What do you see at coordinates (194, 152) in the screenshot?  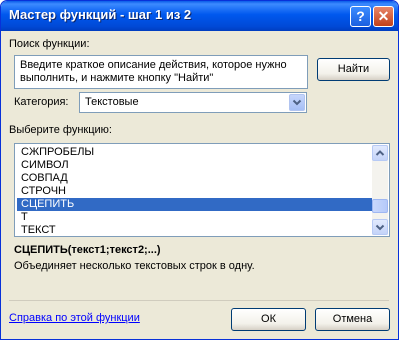 I see `list-item: СЖПРОБЕЛЫ` at bounding box center [194, 152].